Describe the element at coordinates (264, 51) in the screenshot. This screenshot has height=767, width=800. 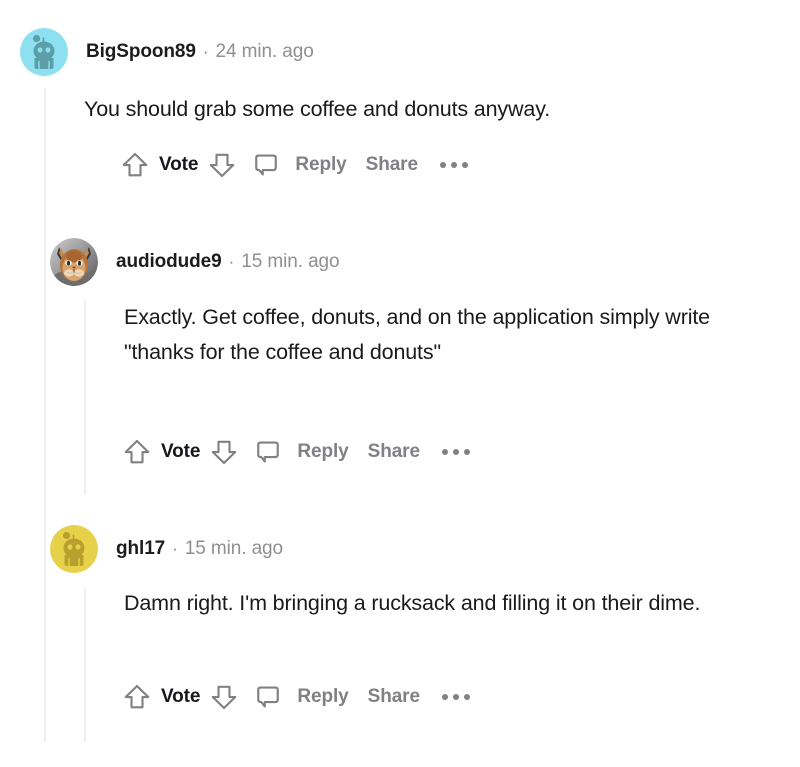
I see `comment-timestamp: 24 min. ago` at that location.